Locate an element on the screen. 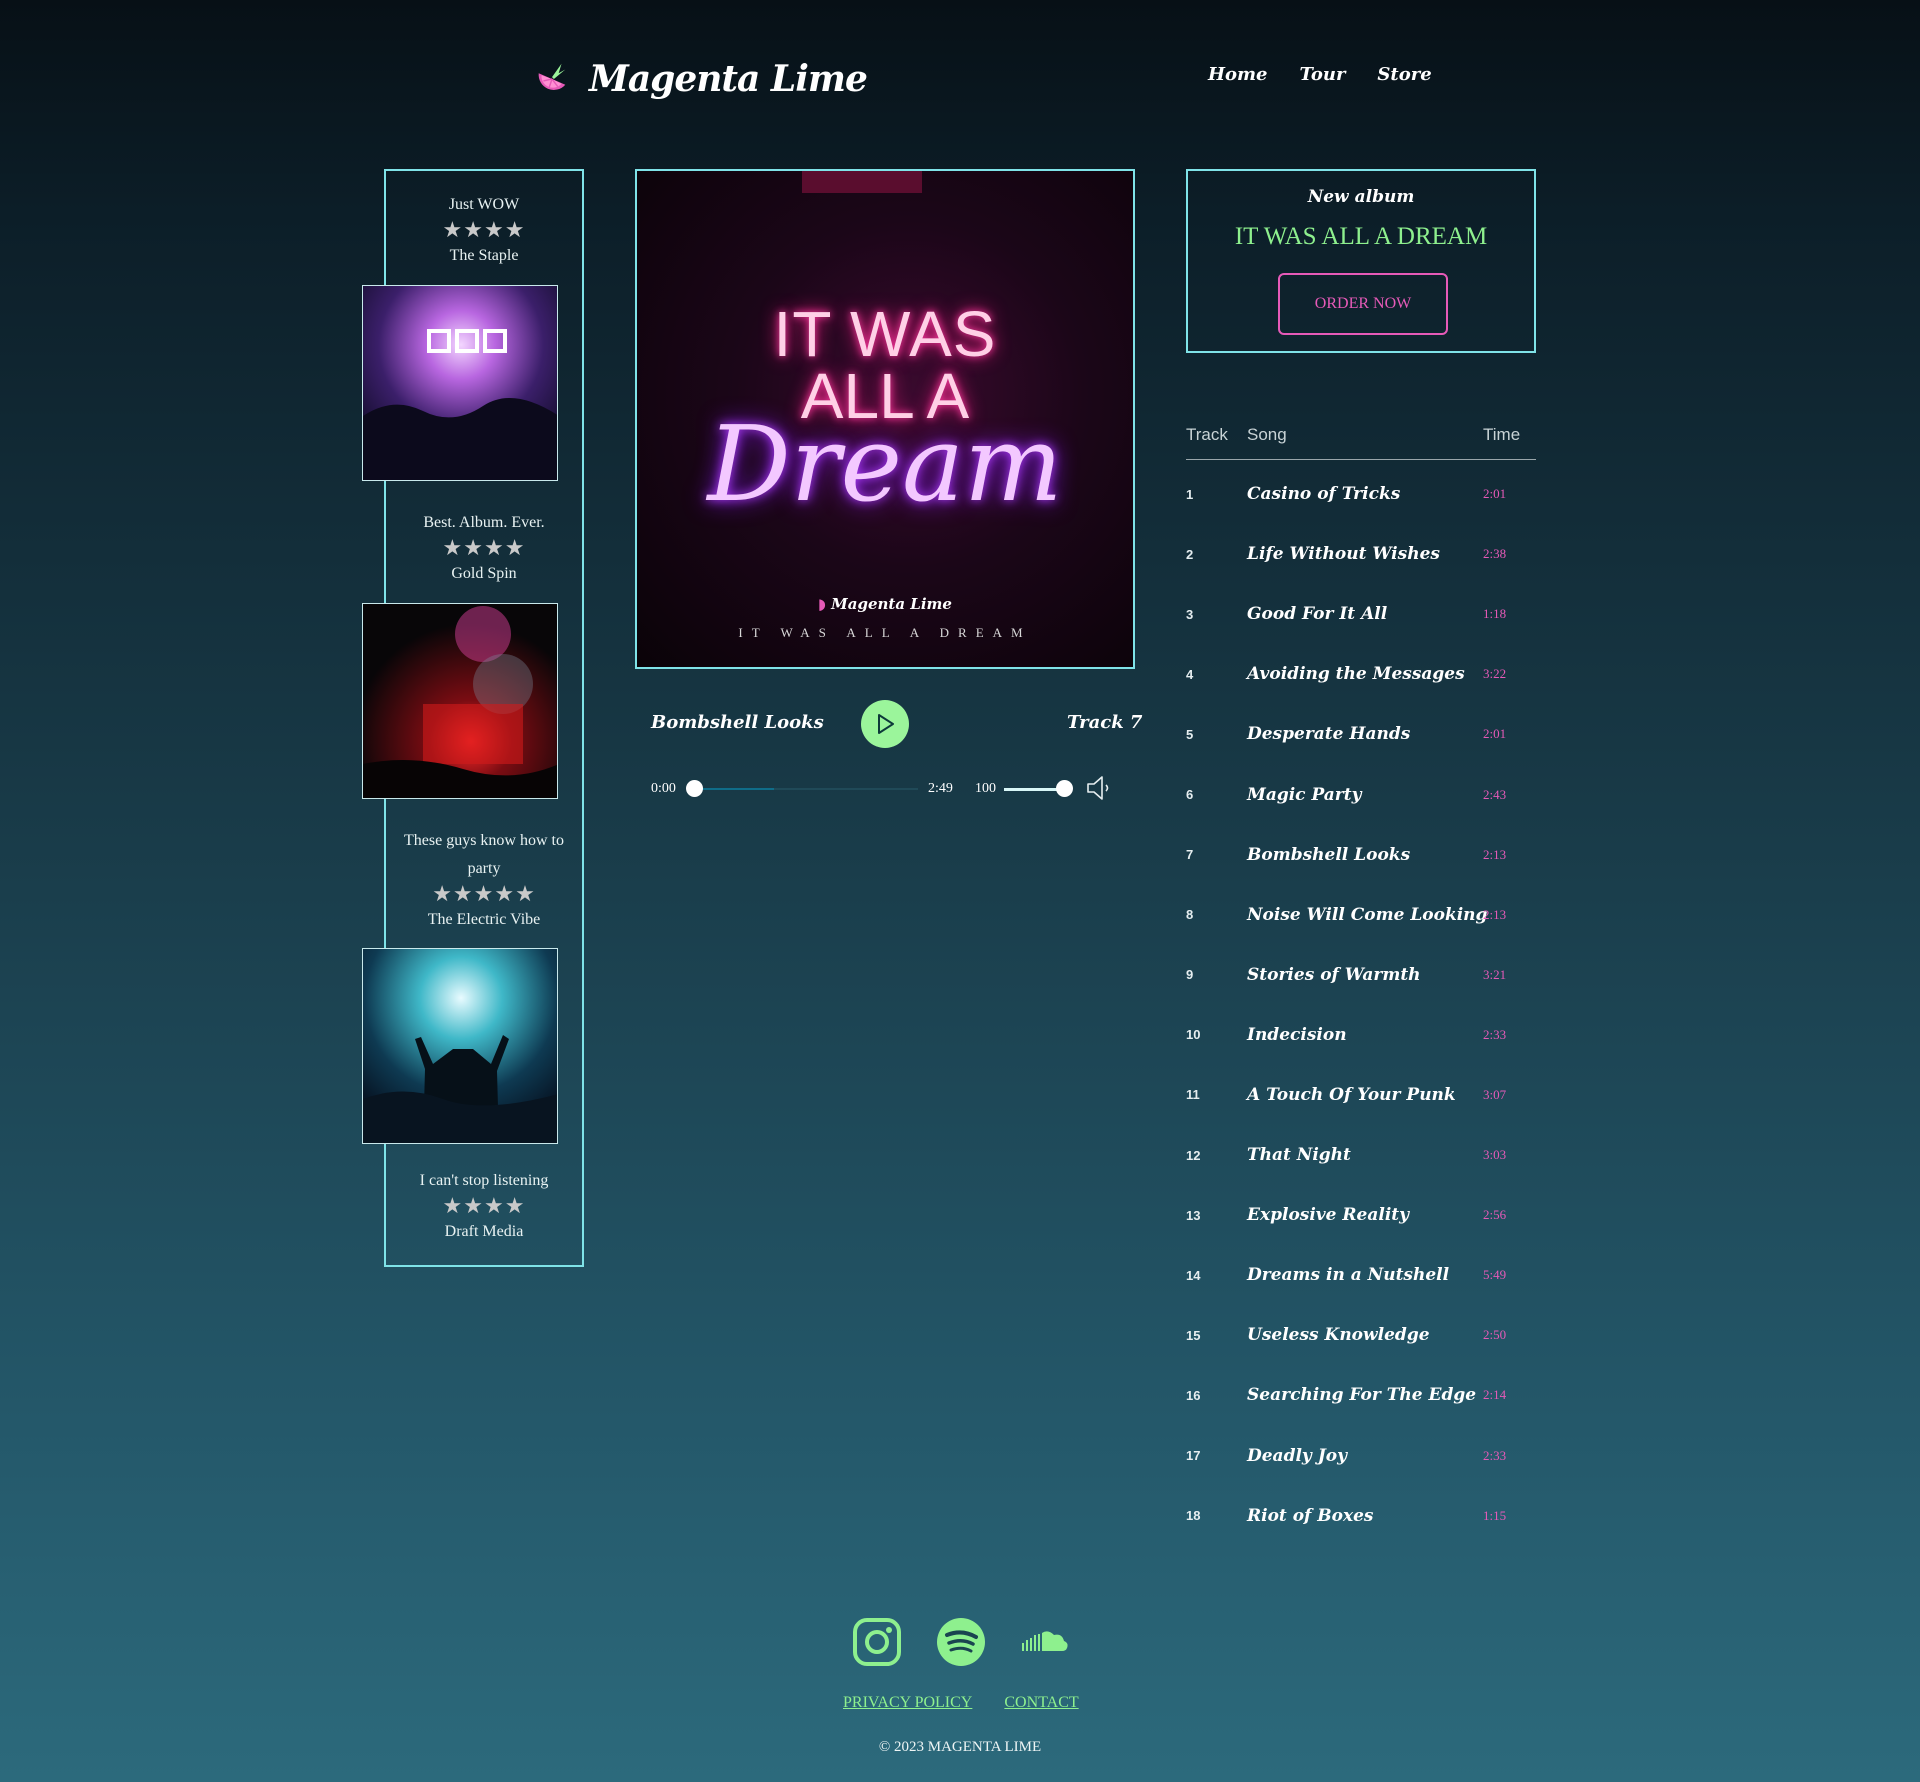 Image resolution: width=1920 pixels, height=1782 pixels. time-current: 0:00 is located at coordinates (663, 788).